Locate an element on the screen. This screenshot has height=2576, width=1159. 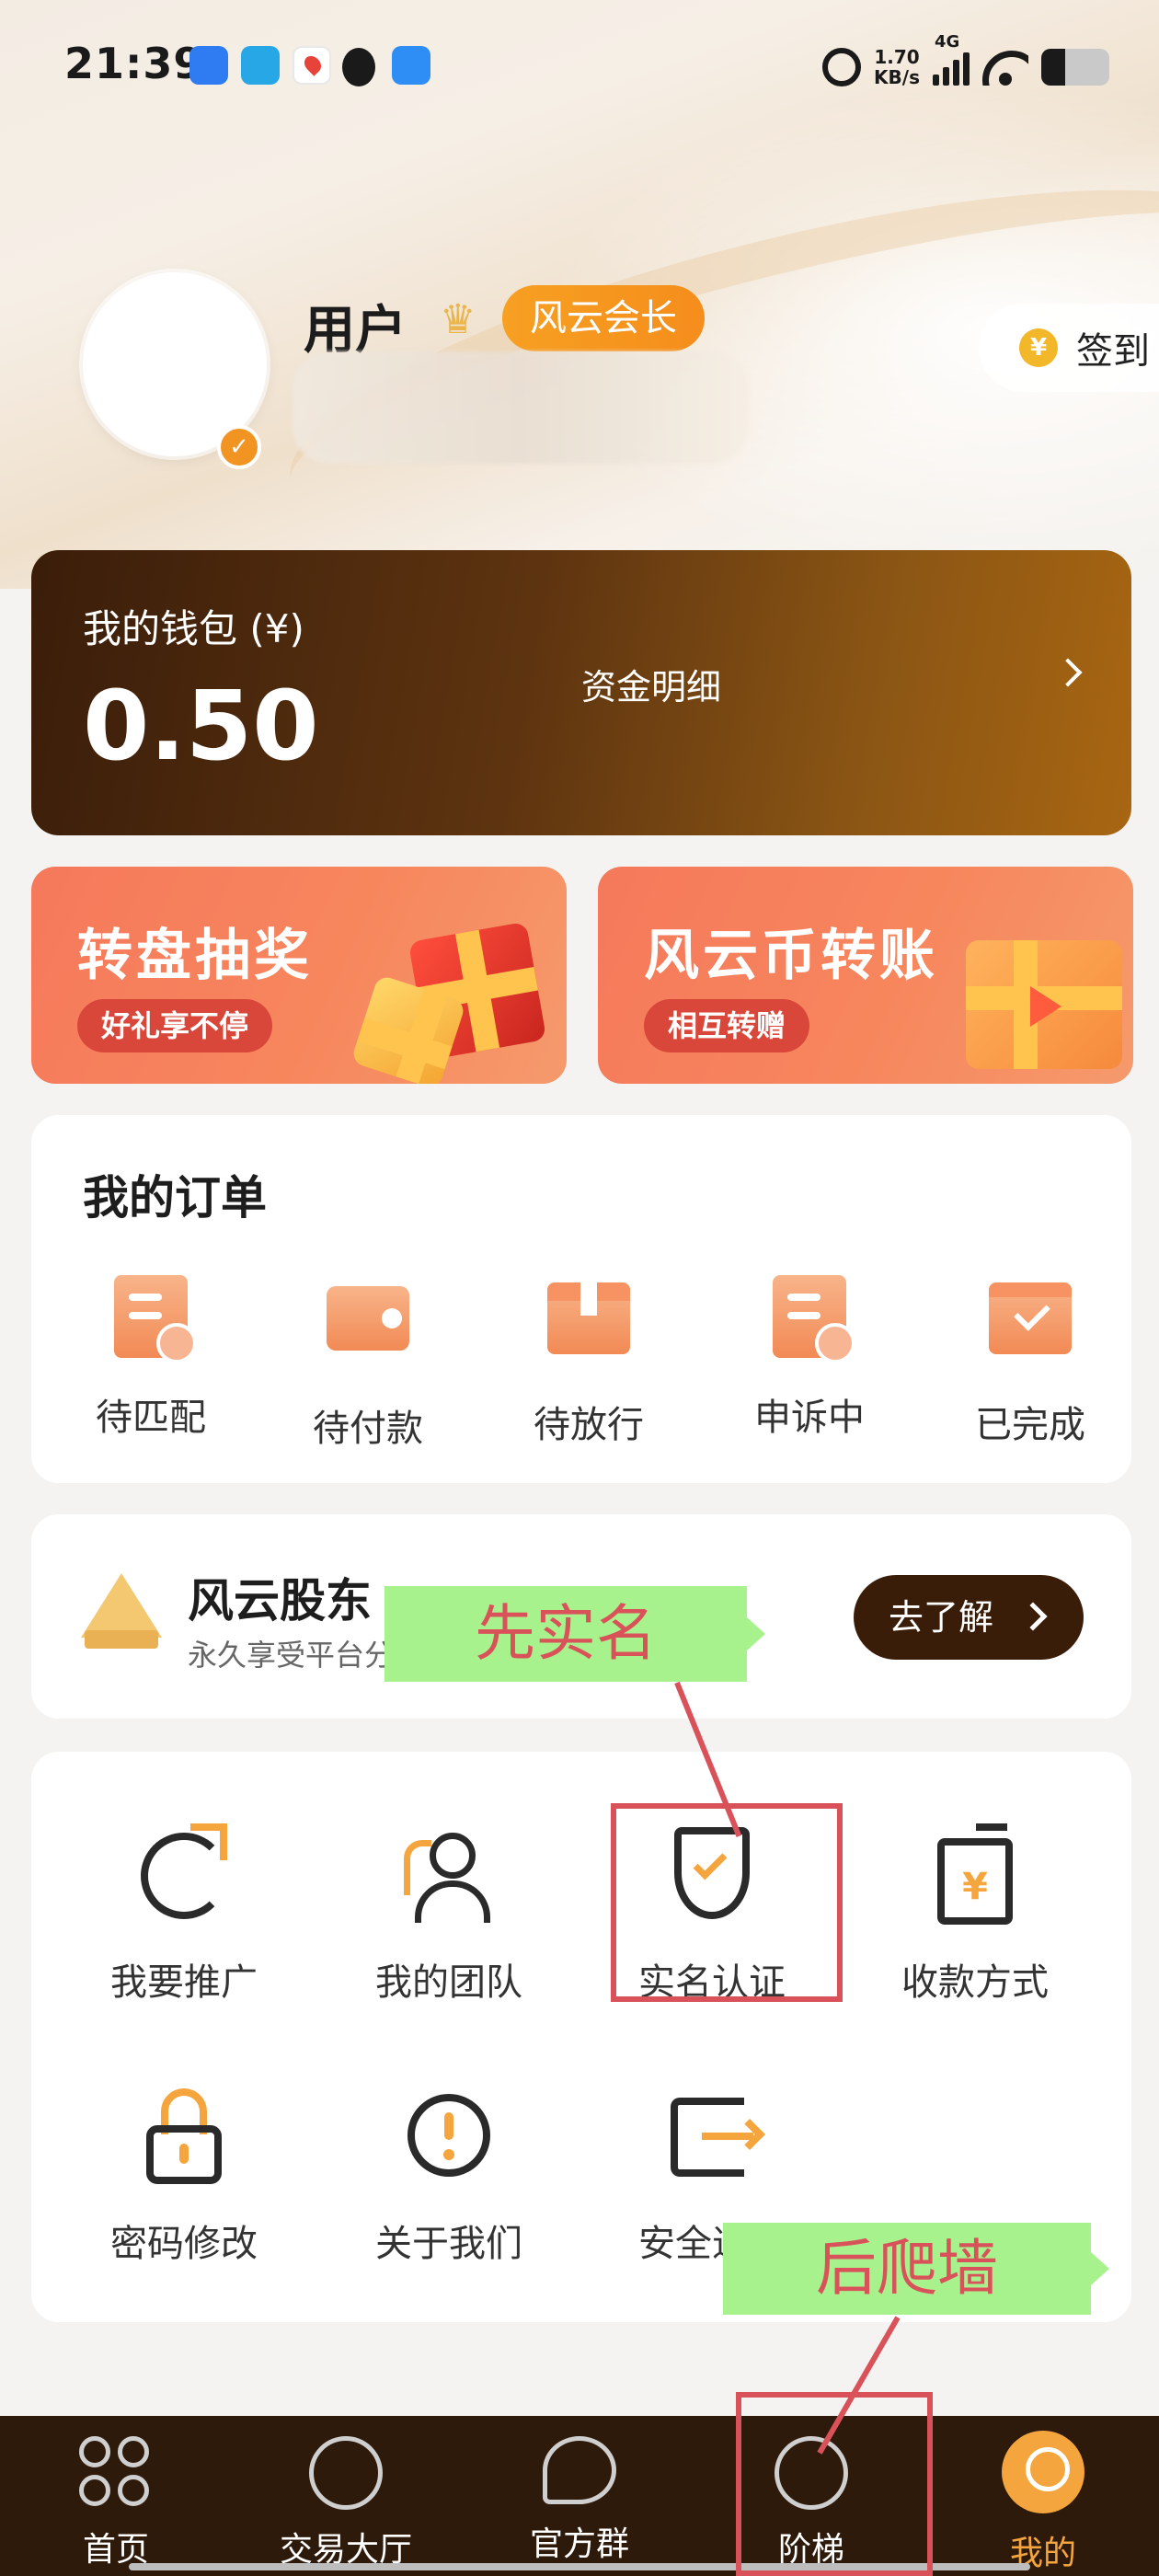
group-chat-icon is located at coordinates (579, 2470).